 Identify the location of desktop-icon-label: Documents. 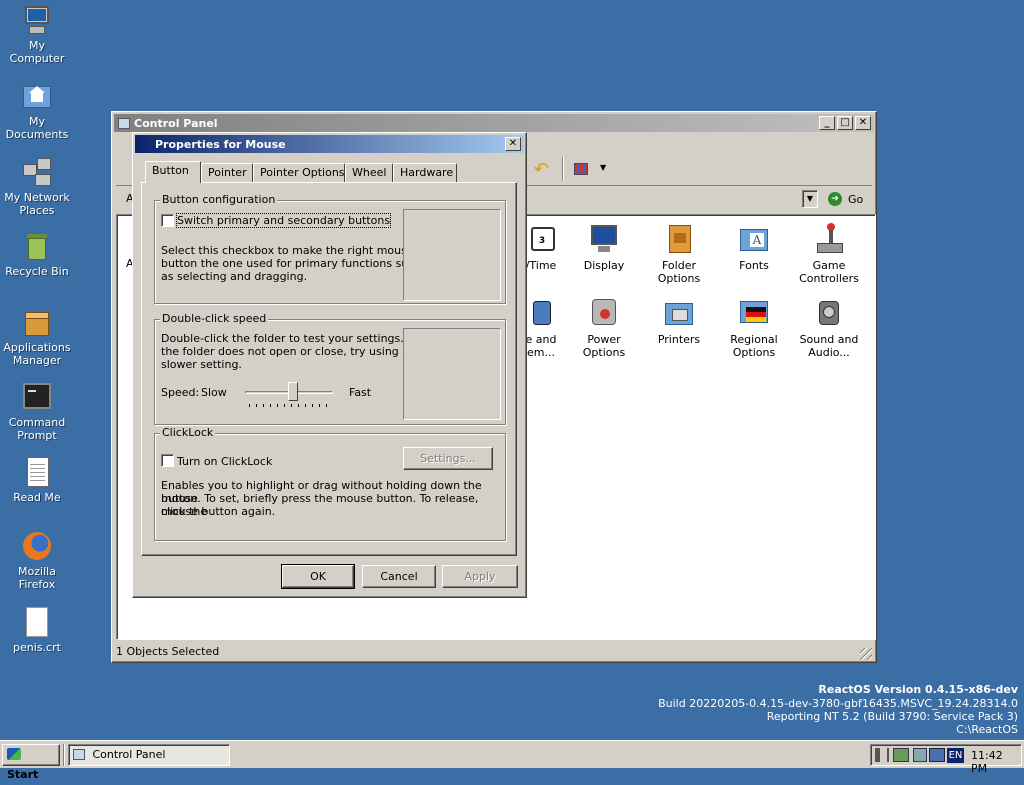
(37, 134).